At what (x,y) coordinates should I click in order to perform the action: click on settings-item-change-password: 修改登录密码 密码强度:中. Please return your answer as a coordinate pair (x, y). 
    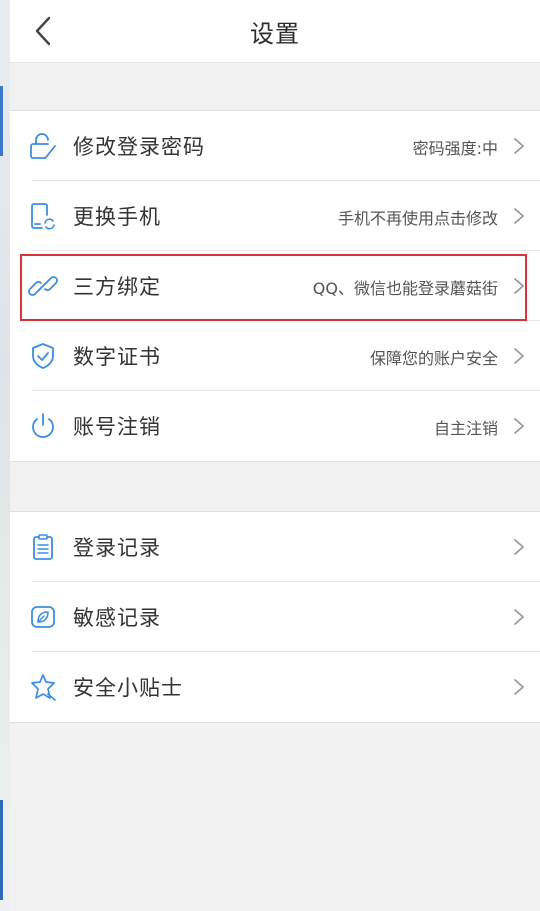
    Looking at the image, I should click on (275, 146).